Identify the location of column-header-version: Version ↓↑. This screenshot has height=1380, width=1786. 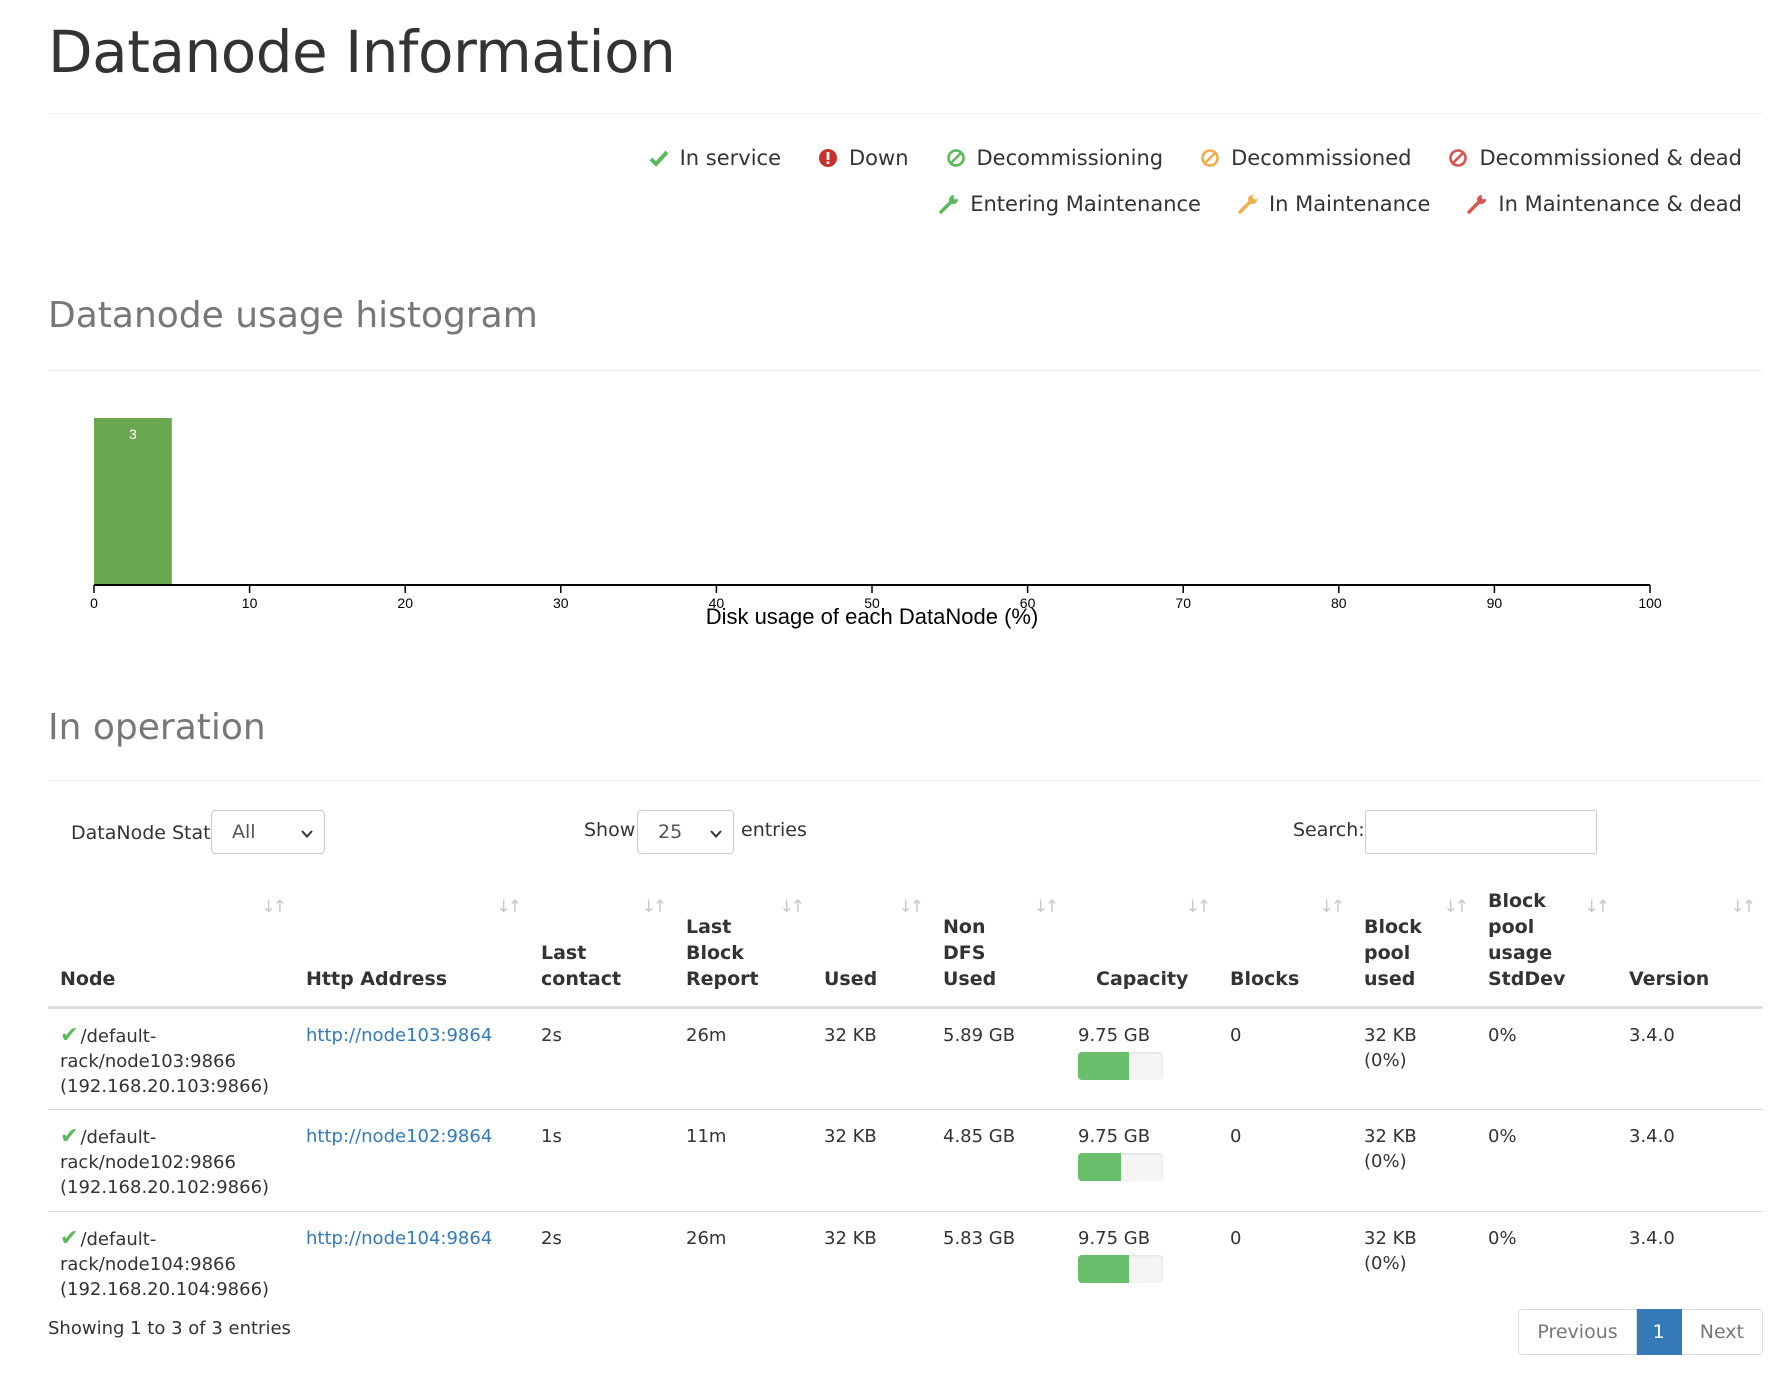
(1690, 944).